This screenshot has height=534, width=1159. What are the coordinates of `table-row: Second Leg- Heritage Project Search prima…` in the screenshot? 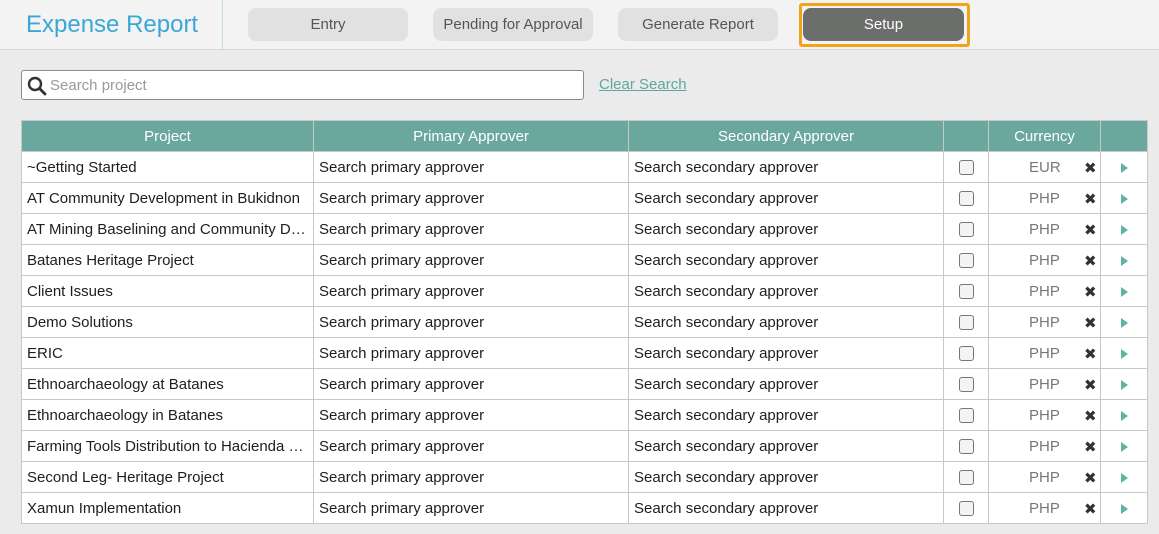 It's located at (584, 477).